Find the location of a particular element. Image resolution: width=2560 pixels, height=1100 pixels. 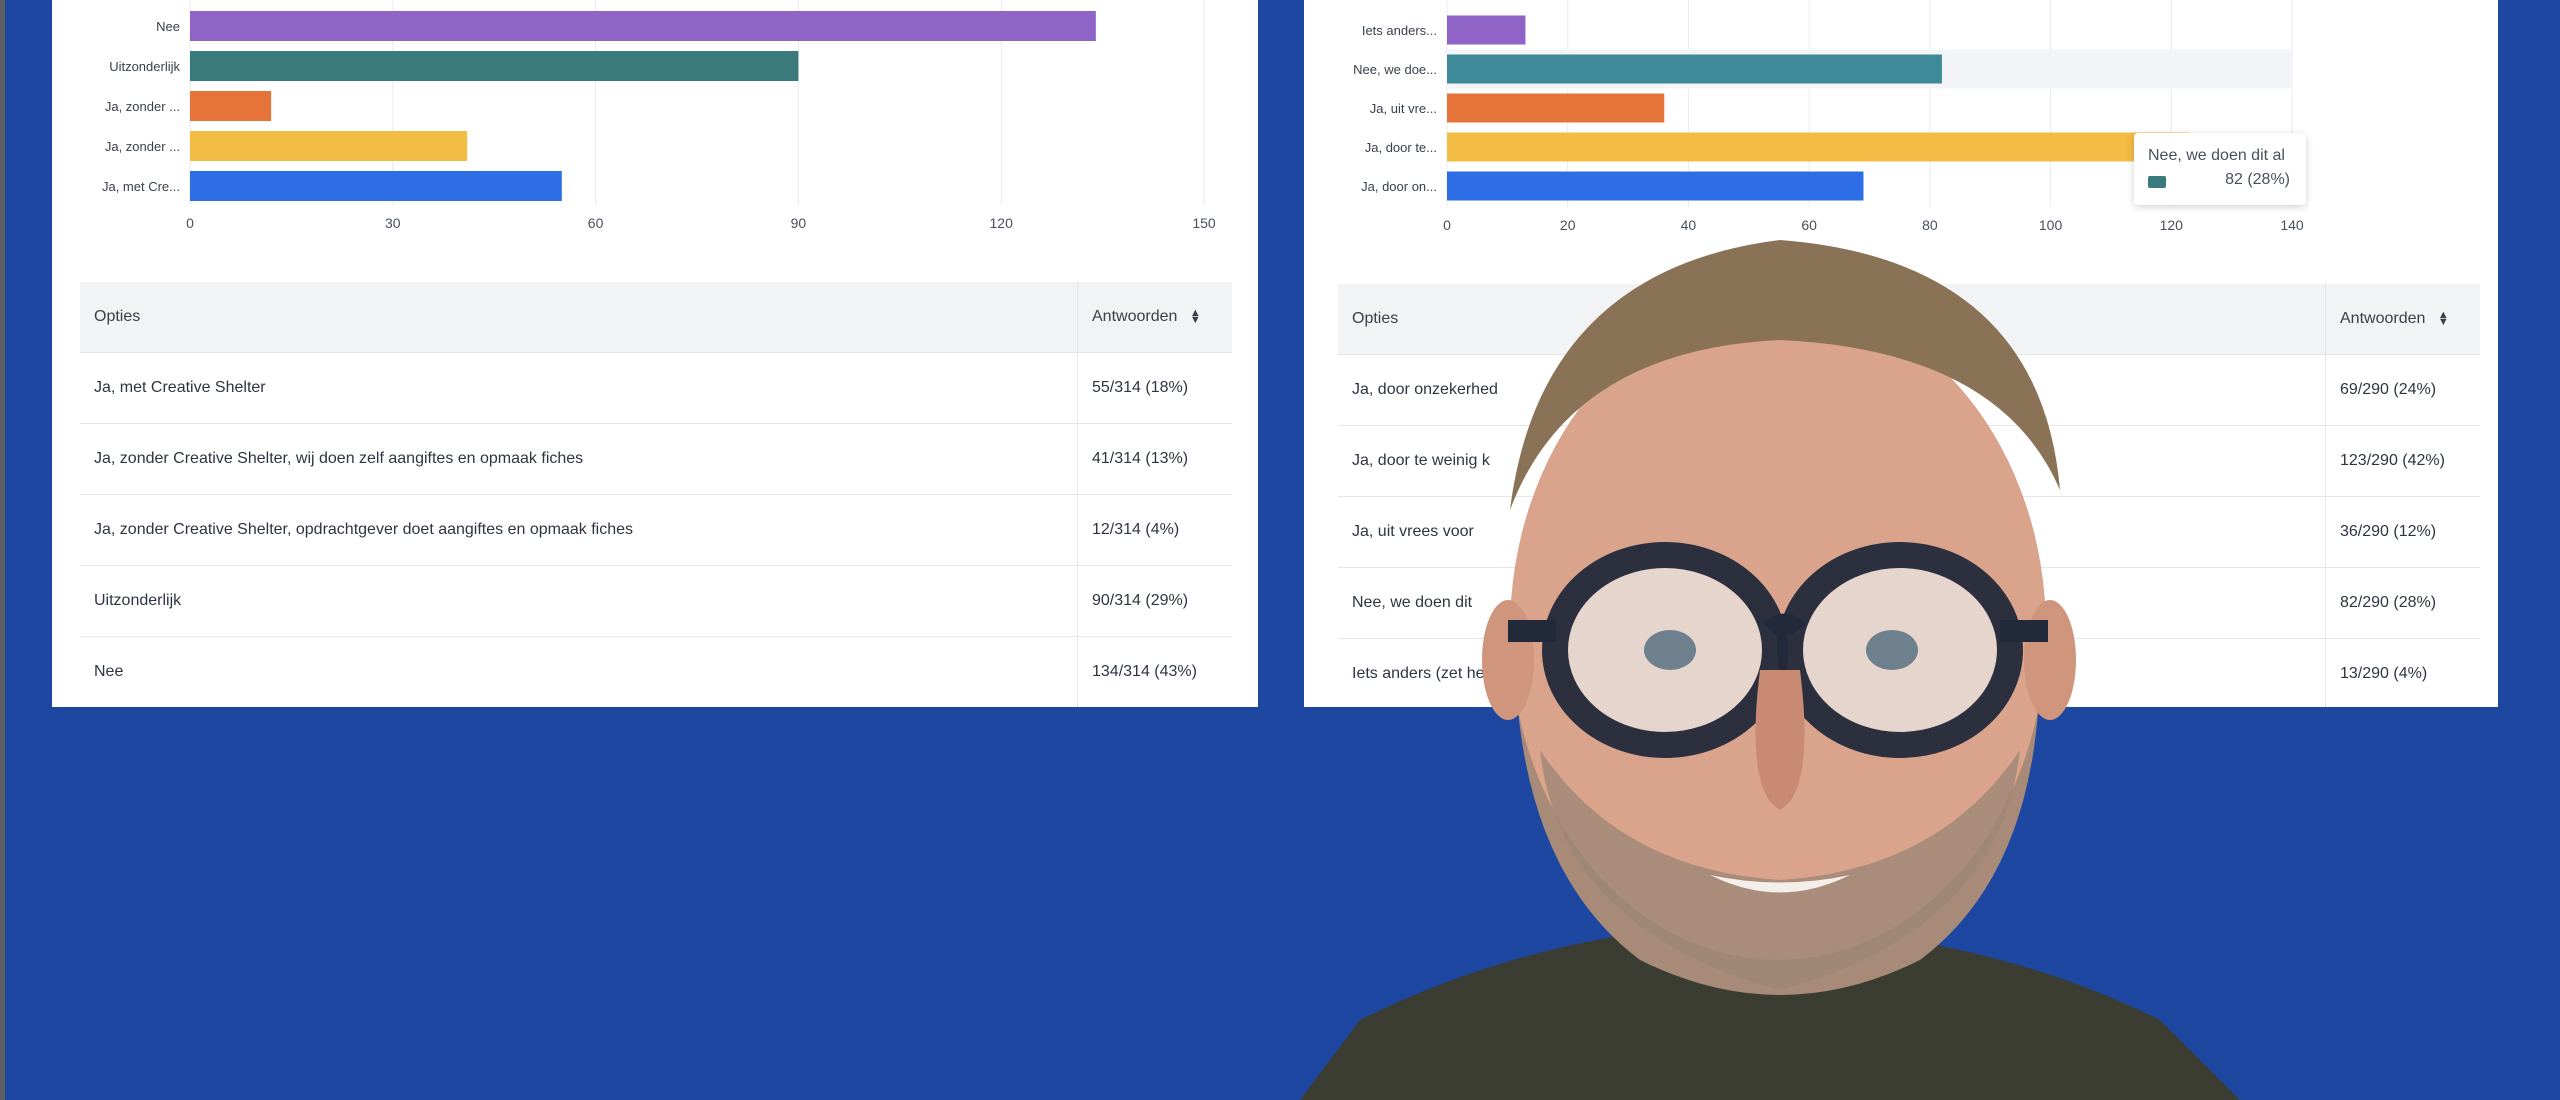

window-edge is located at coordinates (2, 550).